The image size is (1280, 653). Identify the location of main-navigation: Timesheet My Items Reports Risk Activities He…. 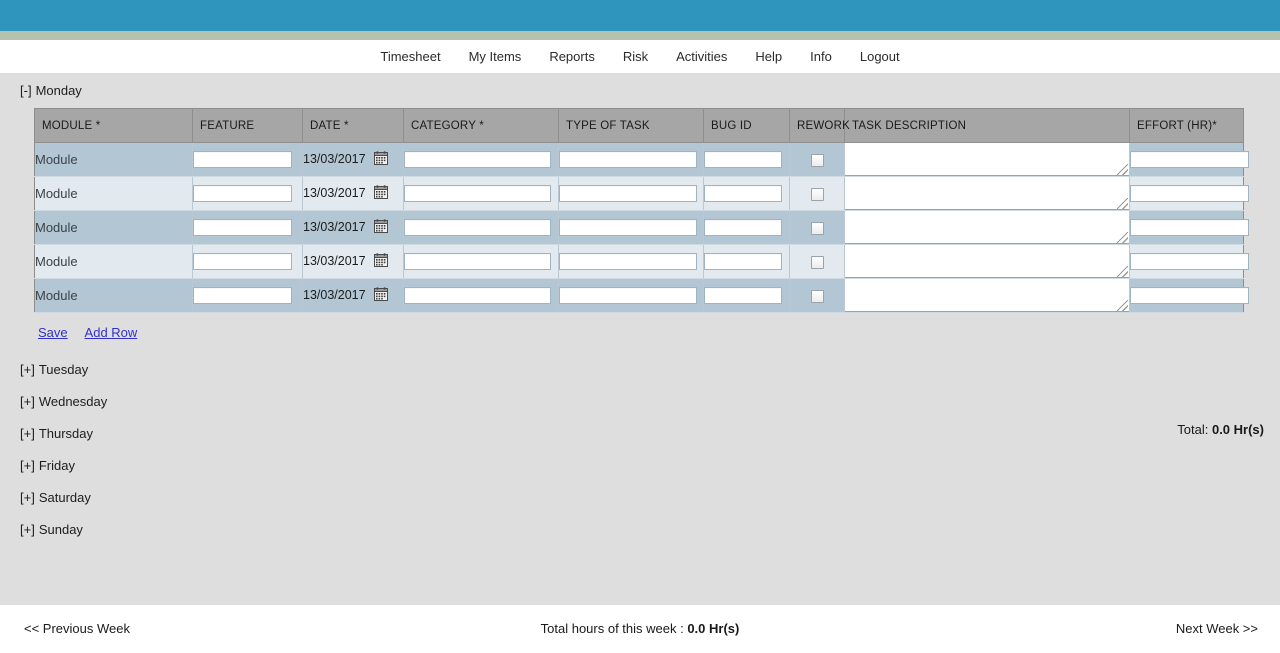
(640, 56).